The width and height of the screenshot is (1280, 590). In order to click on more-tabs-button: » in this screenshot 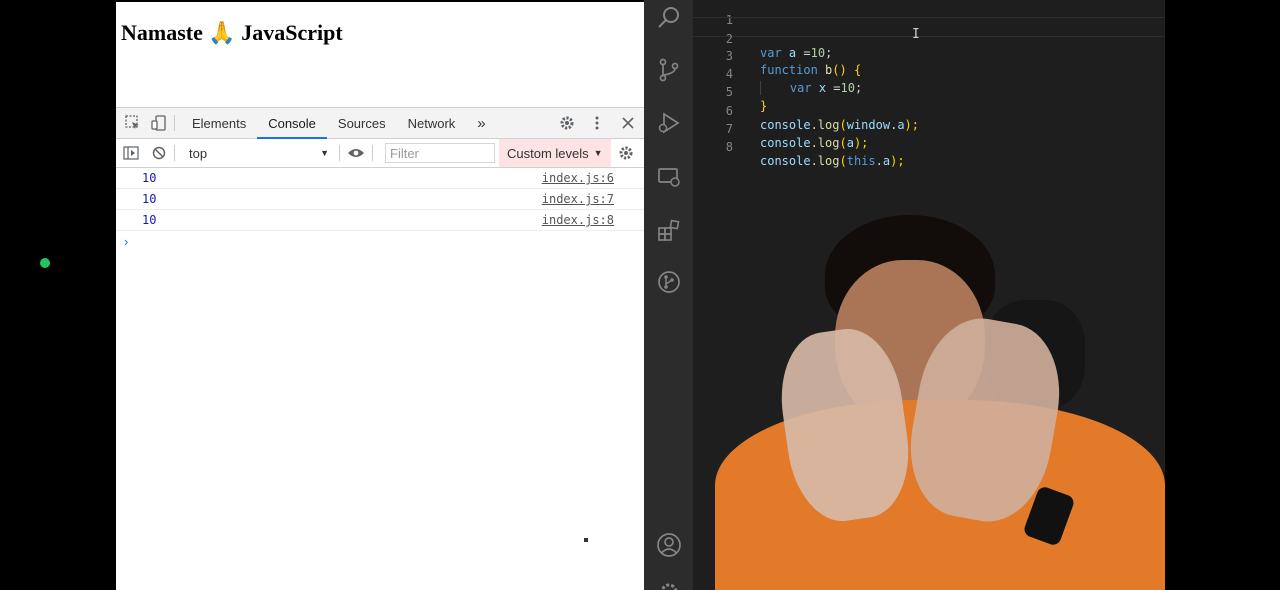, I will do `click(481, 123)`.